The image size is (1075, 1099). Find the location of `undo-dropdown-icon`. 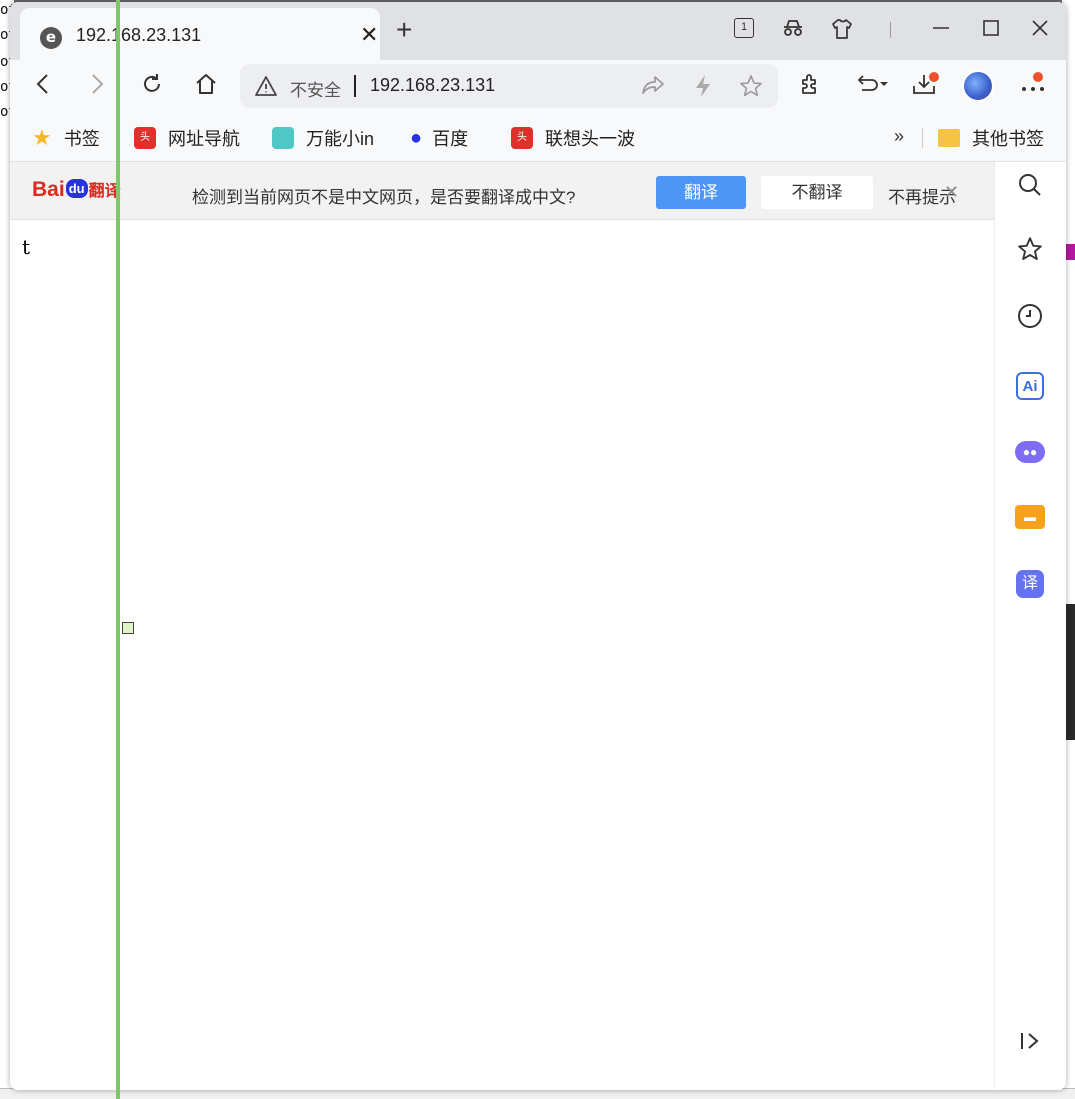

undo-dropdown-icon is located at coordinates (872, 87).